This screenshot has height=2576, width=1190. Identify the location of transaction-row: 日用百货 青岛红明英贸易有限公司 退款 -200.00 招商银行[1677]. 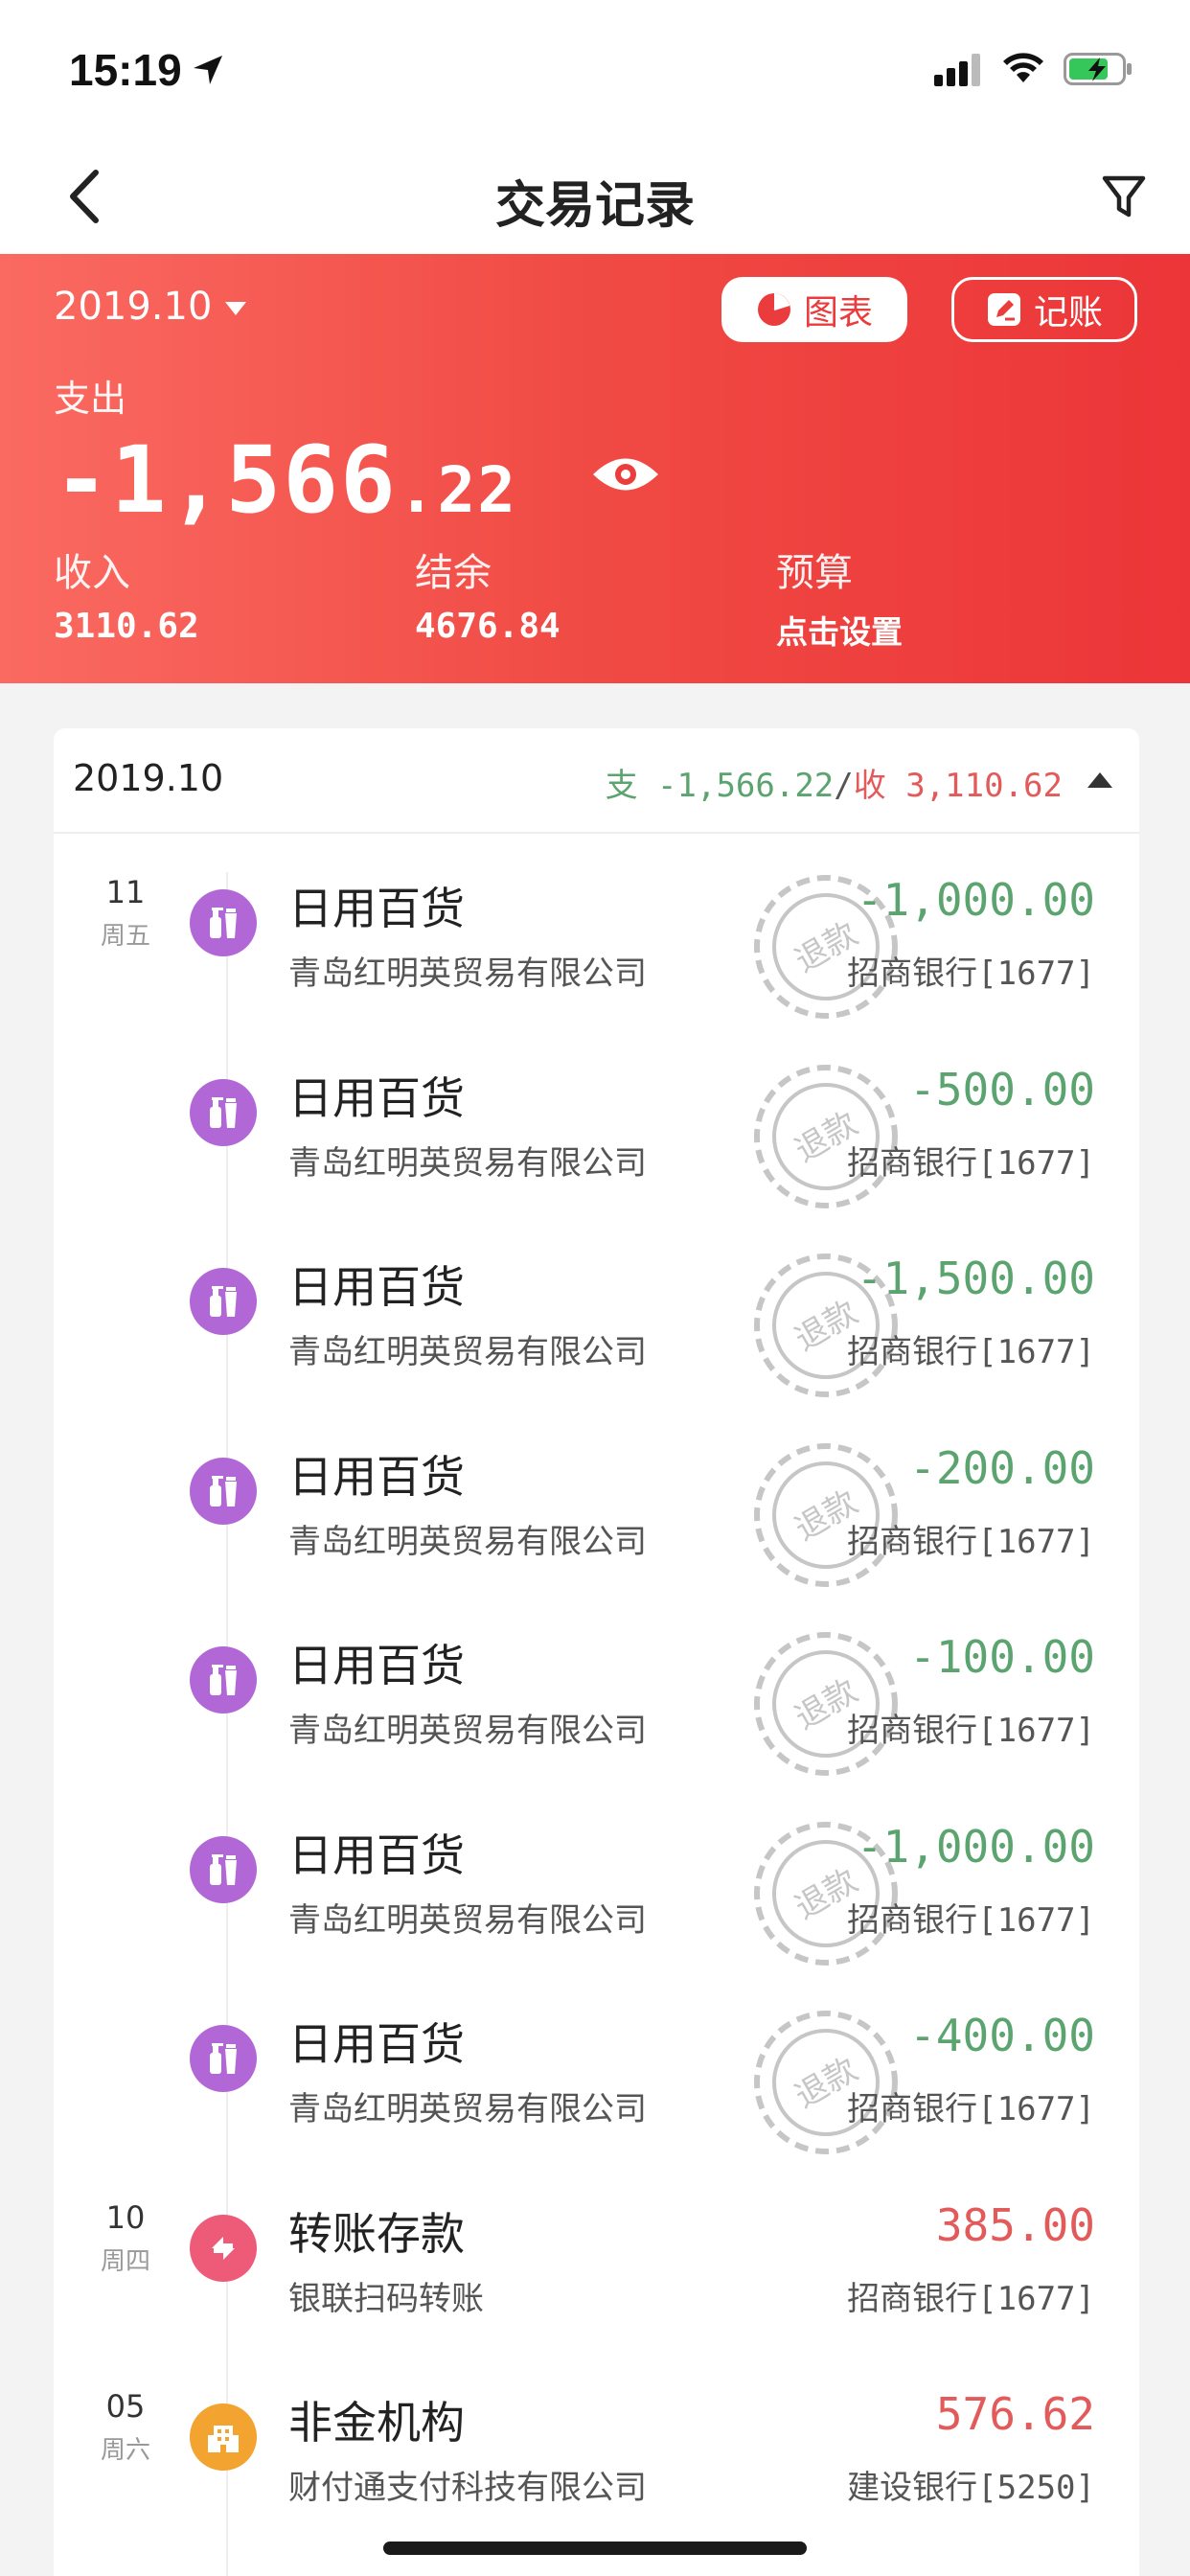
(596, 1536).